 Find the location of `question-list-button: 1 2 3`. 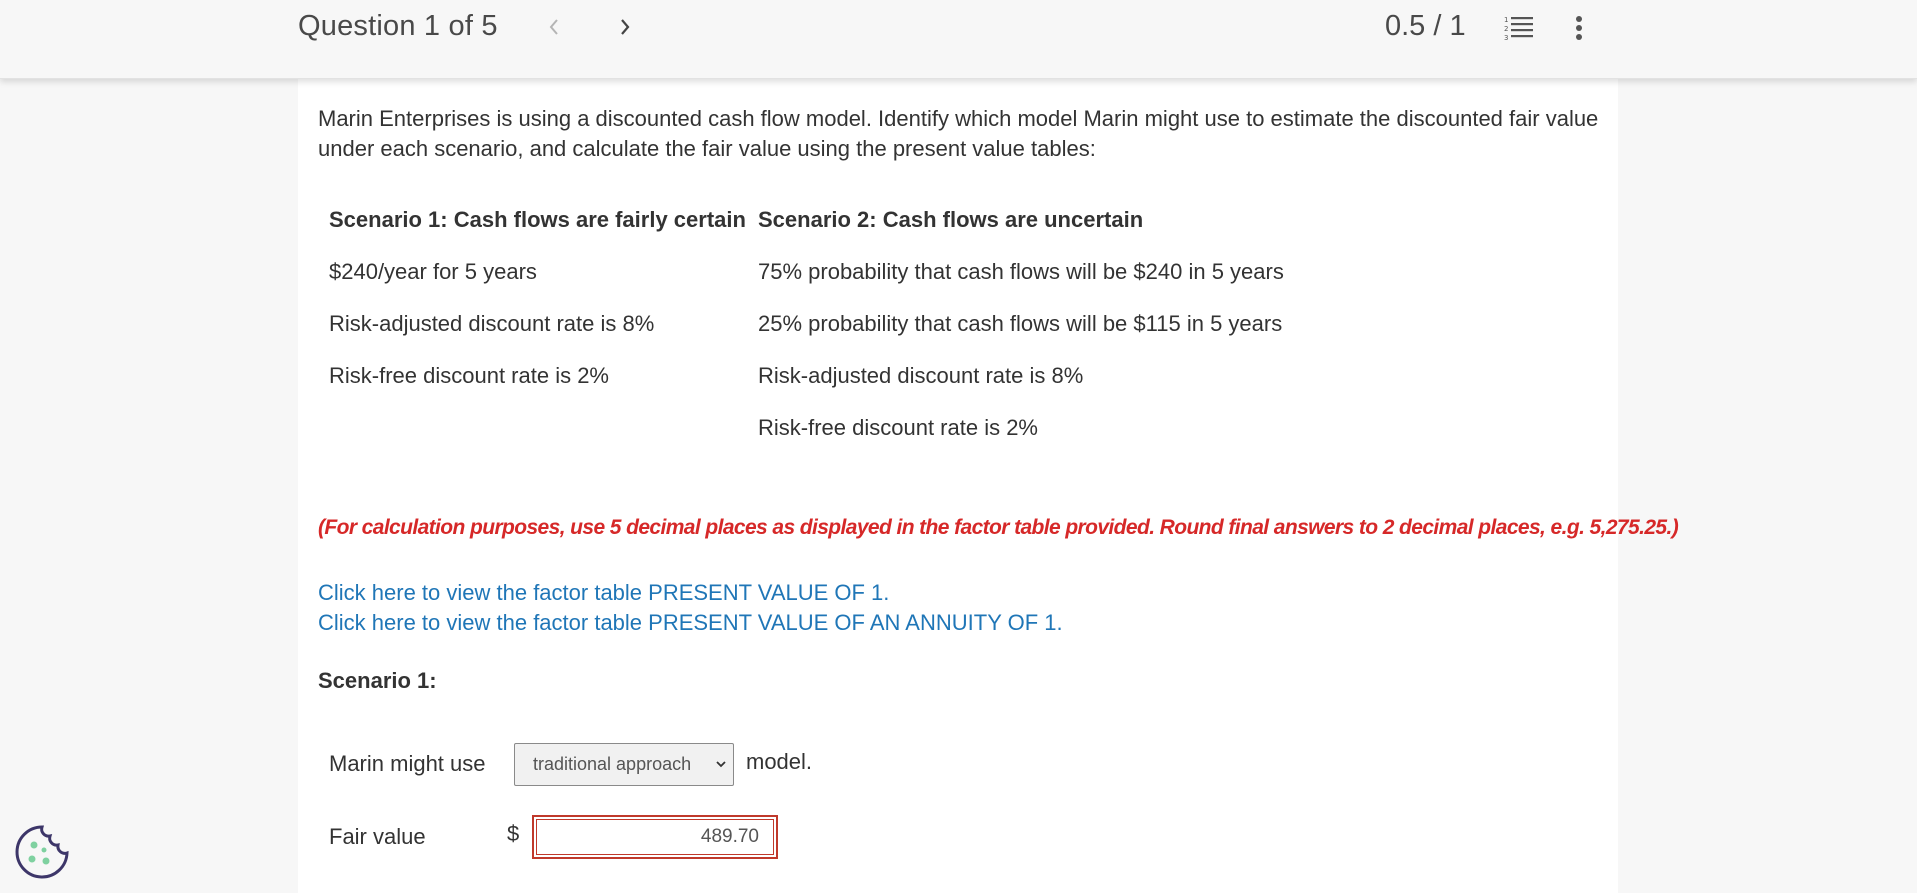

question-list-button: 1 2 3 is located at coordinates (1519, 30).